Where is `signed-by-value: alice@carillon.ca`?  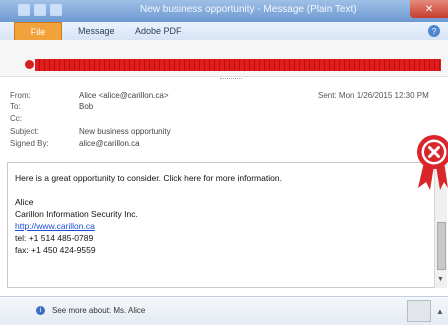
signed-by-value: alice@carillon.ca is located at coordinates (109, 143).